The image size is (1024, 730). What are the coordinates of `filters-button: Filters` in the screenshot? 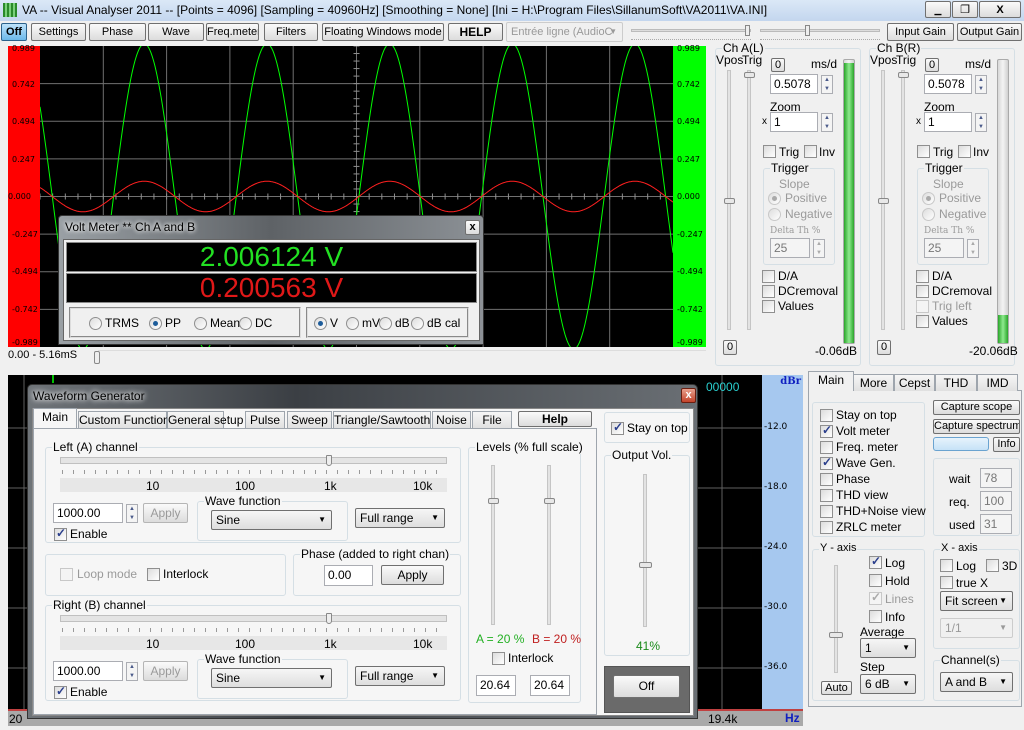 It's located at (291, 32).